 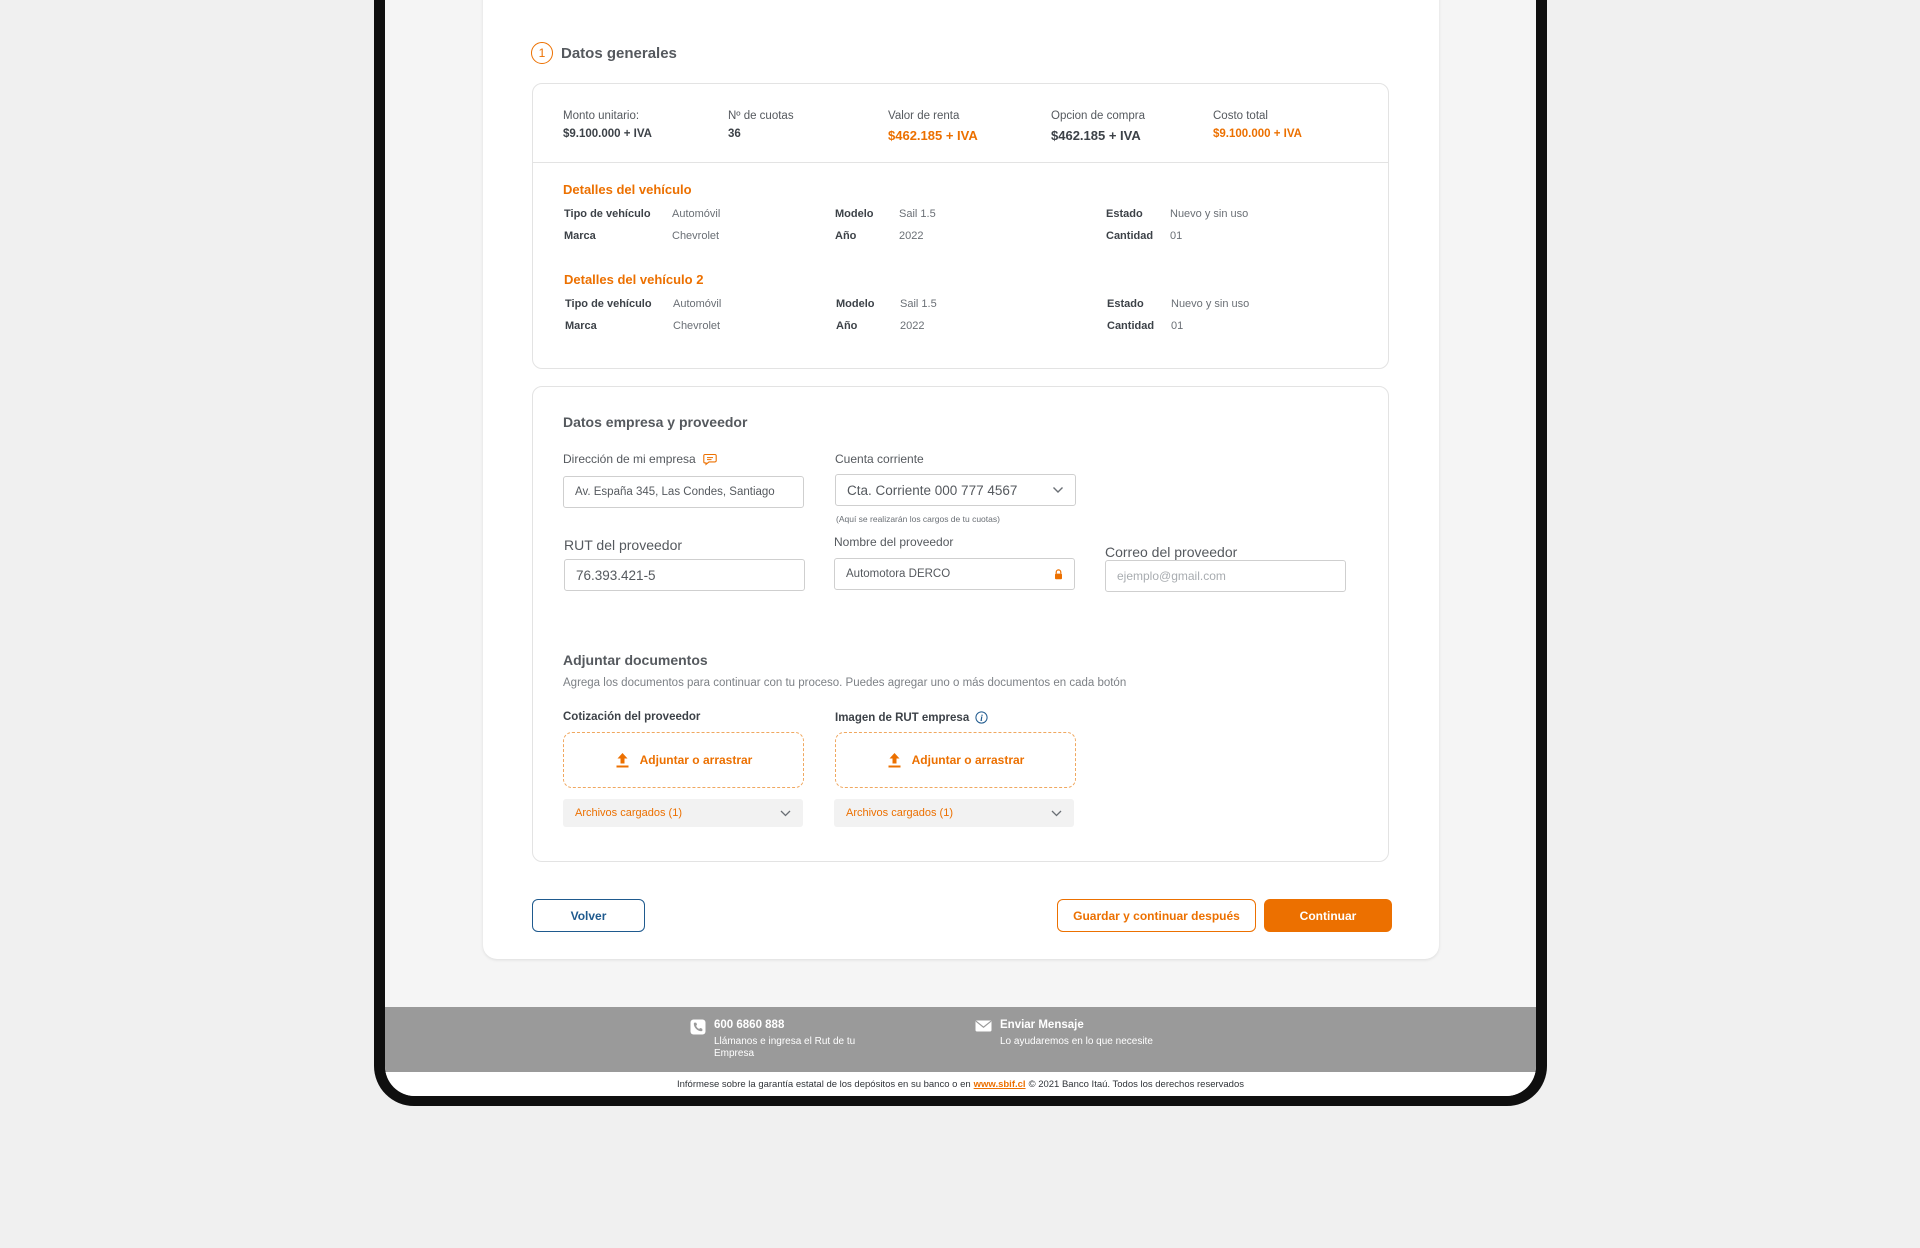 I want to click on rut-image-label: Imagen de RUT empresa, so click(x=902, y=717).